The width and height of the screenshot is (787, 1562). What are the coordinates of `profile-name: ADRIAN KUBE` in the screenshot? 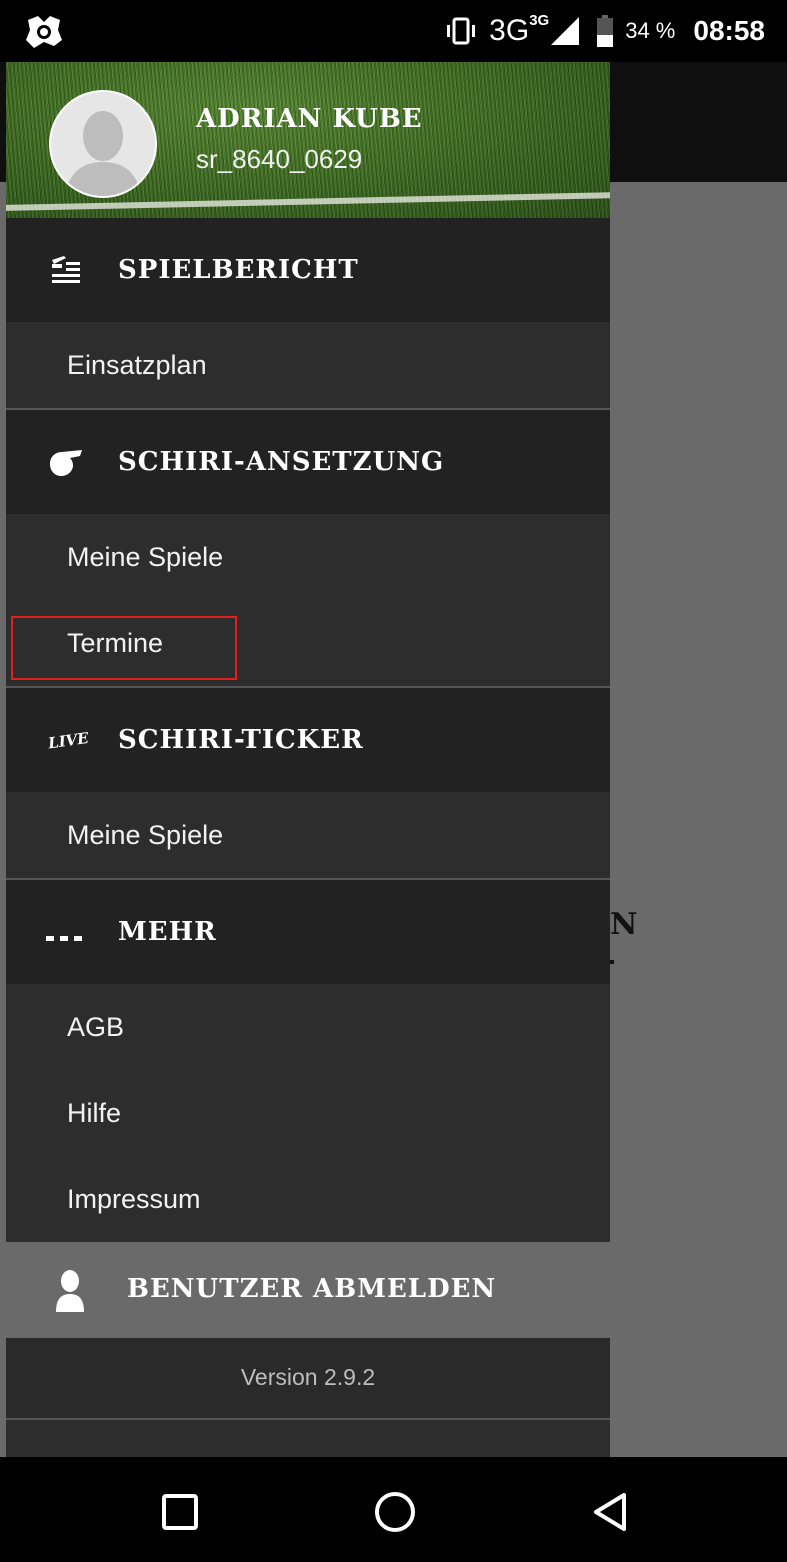 It's located at (309, 119).